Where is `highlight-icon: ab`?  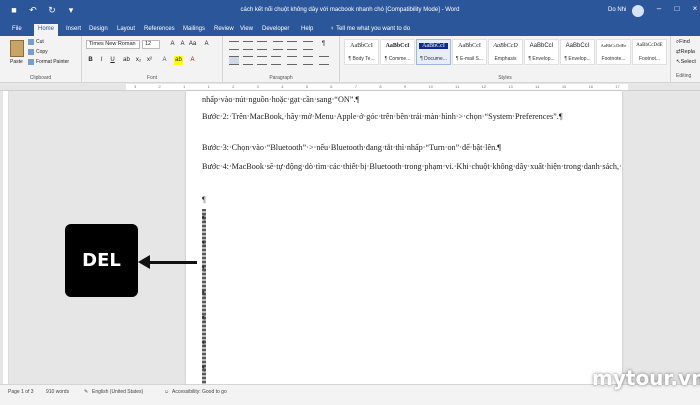
highlight-icon: ab is located at coordinates (178, 60).